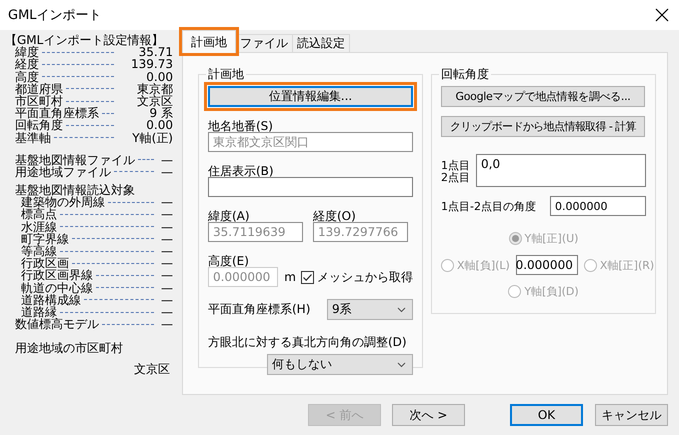 The image size is (679, 435). Describe the element at coordinates (50, 300) in the screenshot. I see `summary-label: 道路構成線` at that location.